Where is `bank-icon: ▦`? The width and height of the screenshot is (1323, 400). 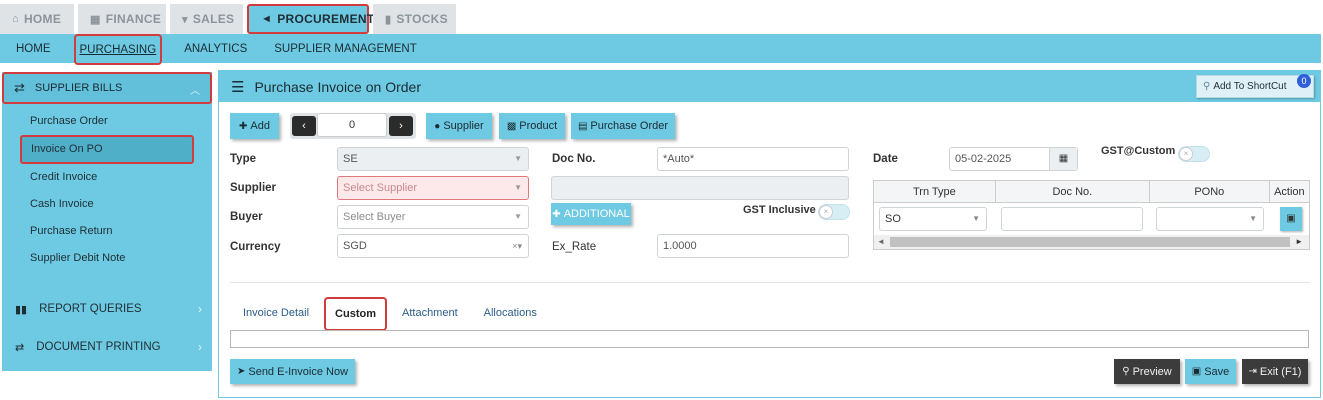 bank-icon: ▦ is located at coordinates (95, 19).